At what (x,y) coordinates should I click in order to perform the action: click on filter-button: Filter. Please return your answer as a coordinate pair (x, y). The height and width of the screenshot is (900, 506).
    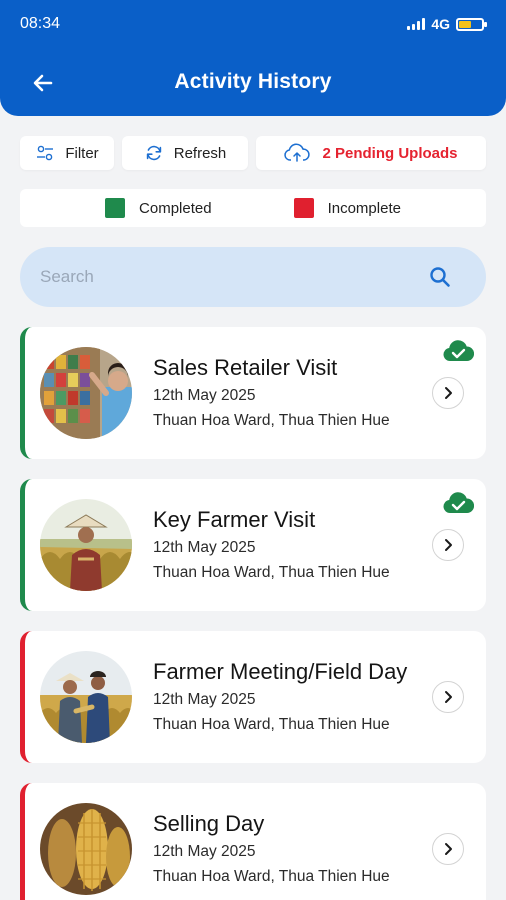
    Looking at the image, I should click on (67, 153).